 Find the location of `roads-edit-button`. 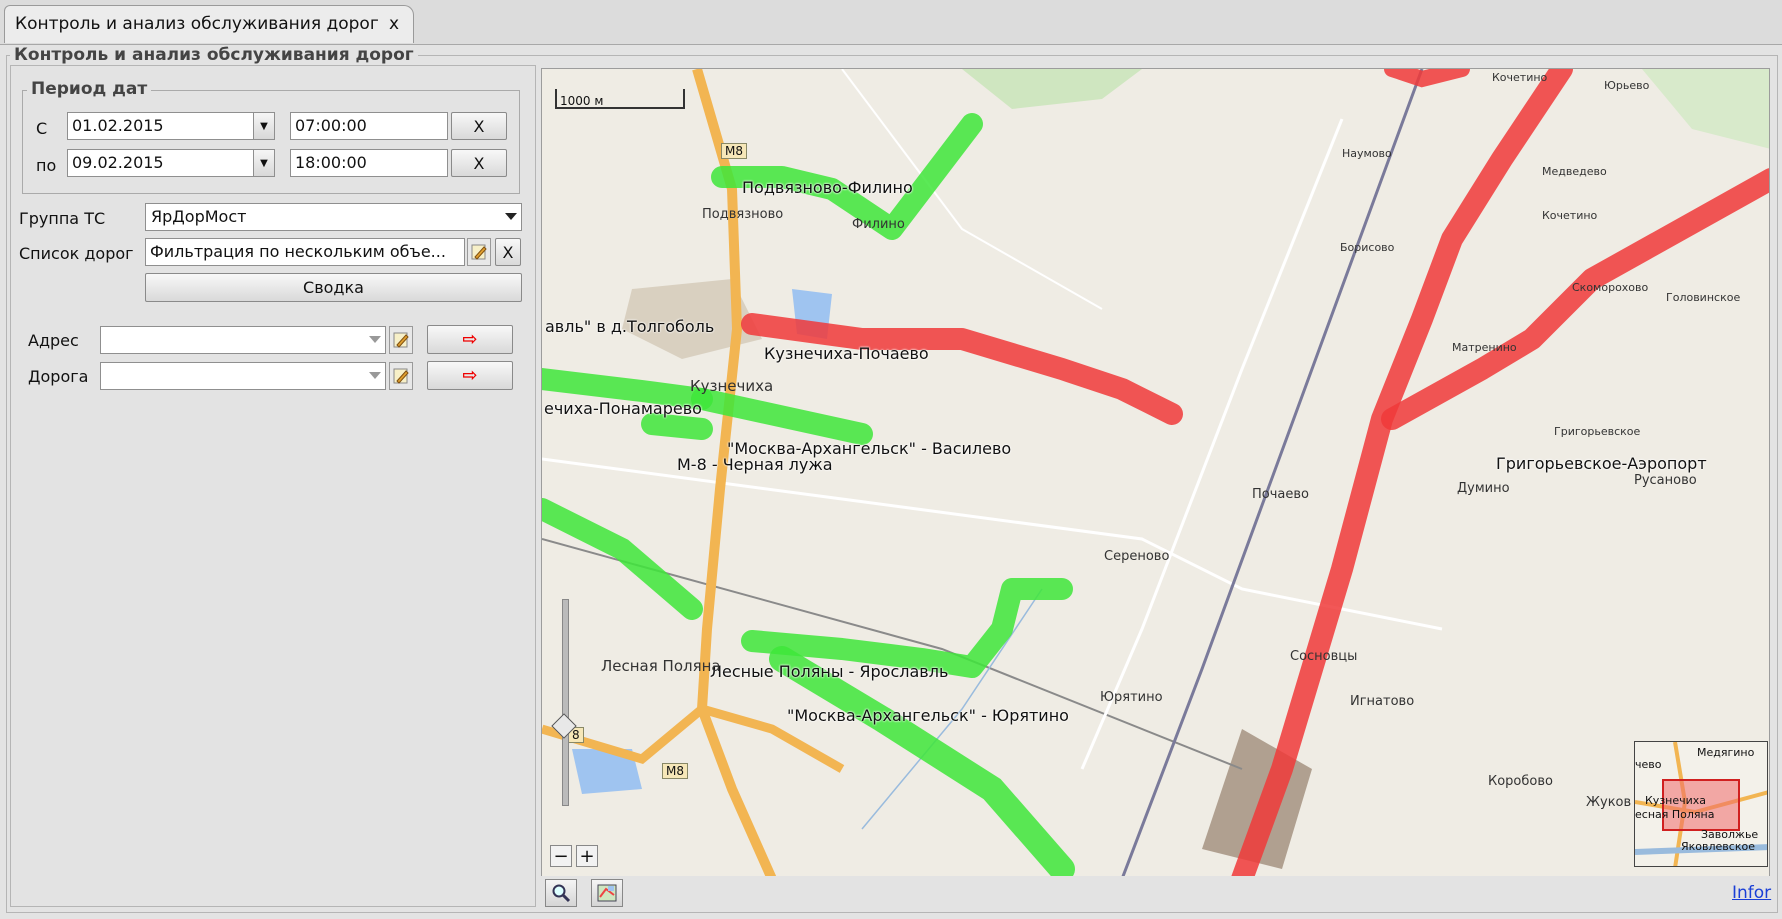

roads-edit-button is located at coordinates (479, 252).